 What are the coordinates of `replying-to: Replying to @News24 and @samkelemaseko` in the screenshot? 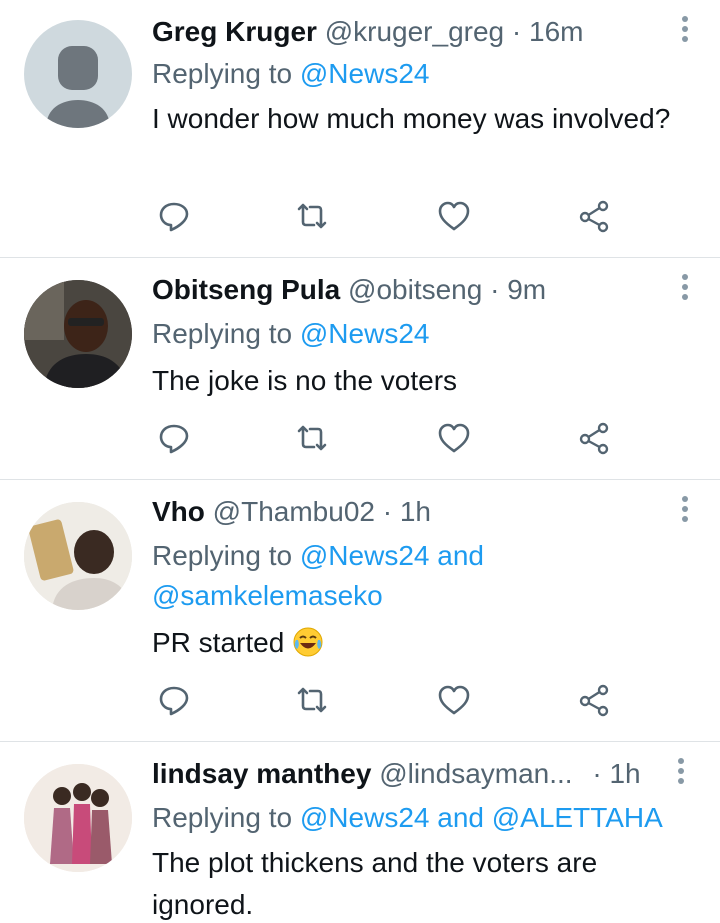 It's located at (412, 576).